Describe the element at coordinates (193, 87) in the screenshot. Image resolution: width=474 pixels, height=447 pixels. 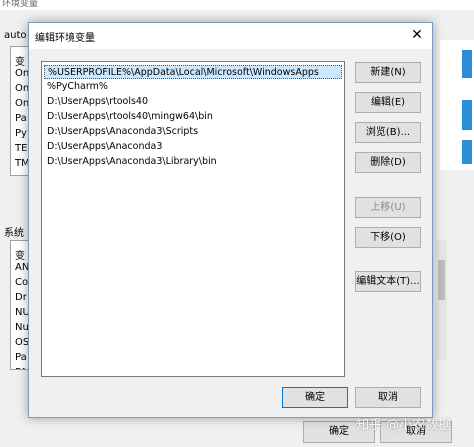
I see `path-item: %PyCharm%` at that location.